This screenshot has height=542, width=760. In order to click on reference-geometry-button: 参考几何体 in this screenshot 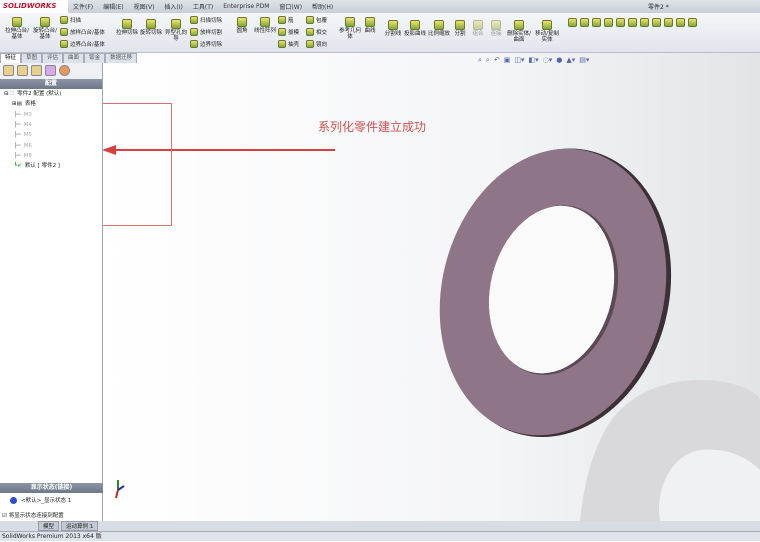, I will do `click(350, 28)`.